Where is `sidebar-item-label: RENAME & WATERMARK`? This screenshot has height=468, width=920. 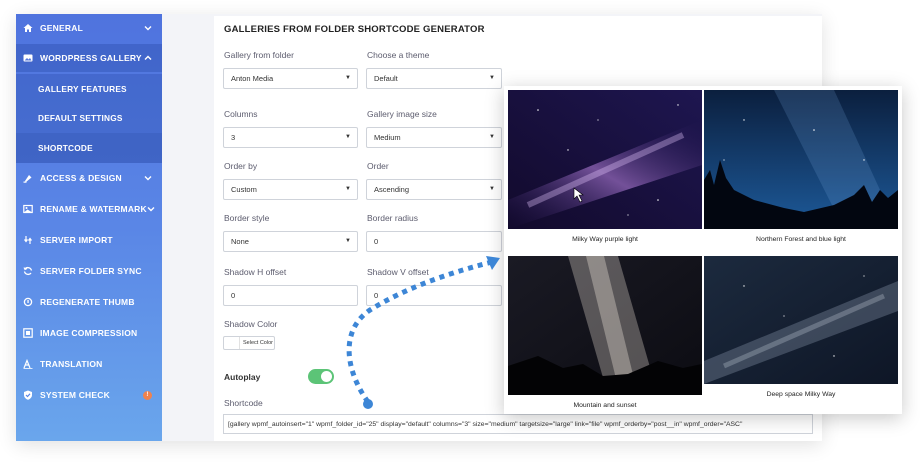 sidebar-item-label: RENAME & WATERMARK is located at coordinates (93, 209).